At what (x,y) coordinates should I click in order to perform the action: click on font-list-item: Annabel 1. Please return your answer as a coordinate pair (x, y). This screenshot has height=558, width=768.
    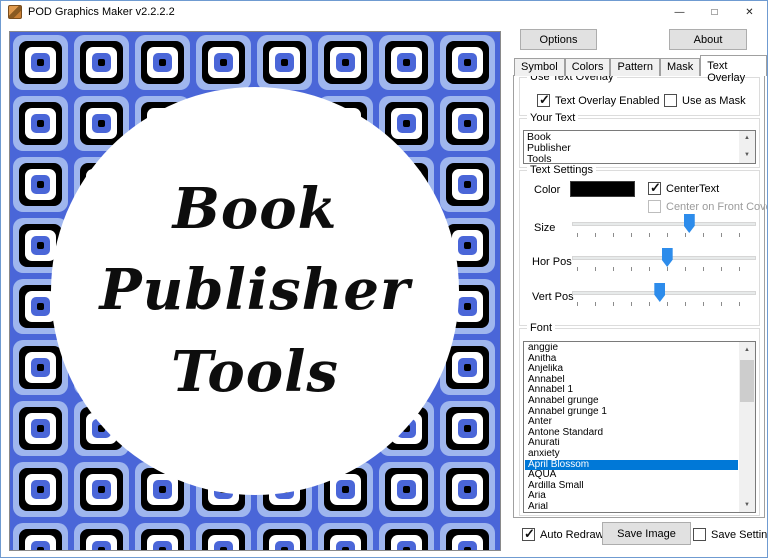
    Looking at the image, I should click on (631, 390).